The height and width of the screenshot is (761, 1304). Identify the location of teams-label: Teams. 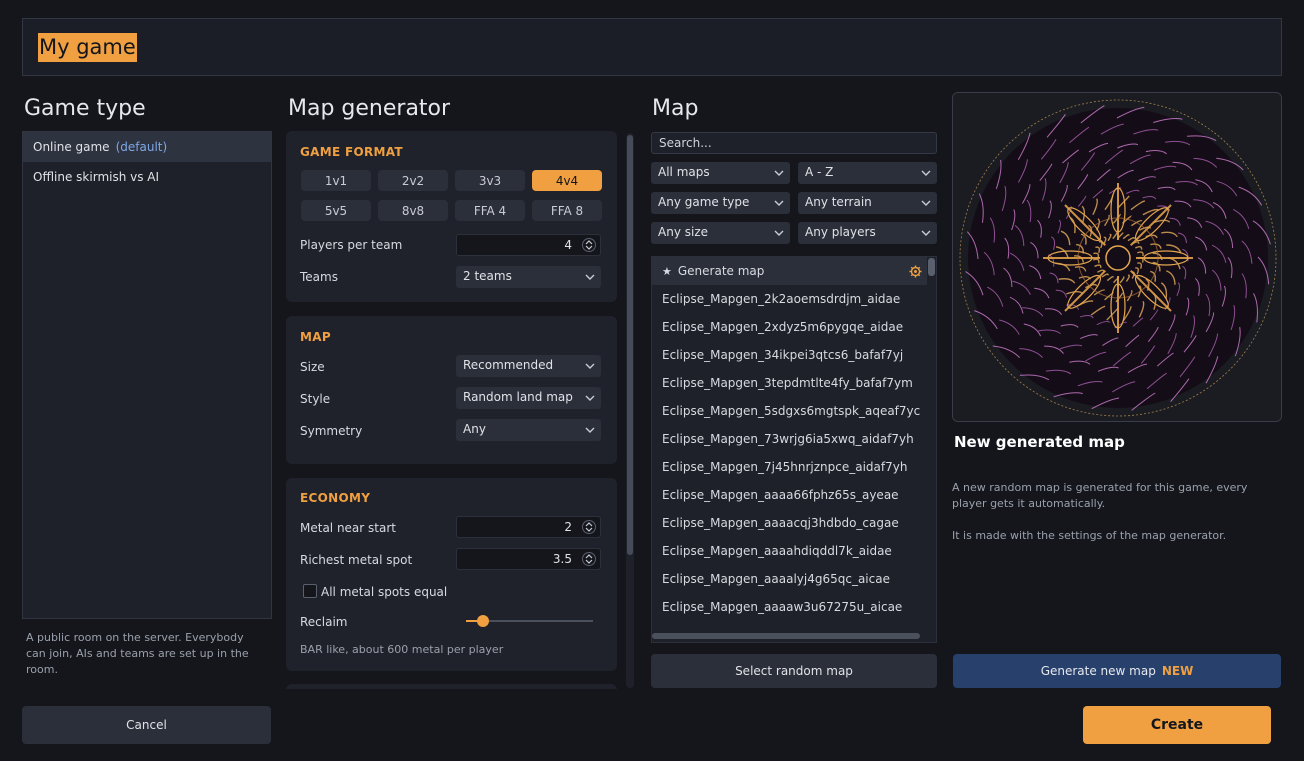
(319, 277).